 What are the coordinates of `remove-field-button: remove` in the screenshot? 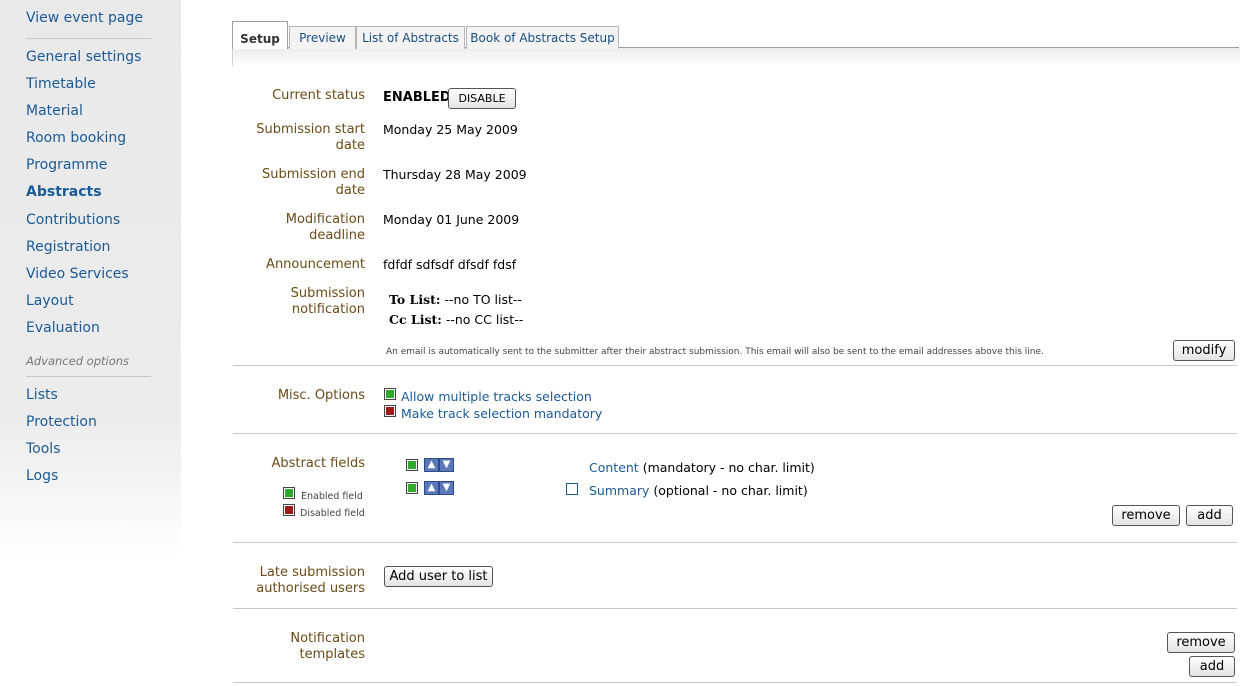 It's located at (1146, 515).